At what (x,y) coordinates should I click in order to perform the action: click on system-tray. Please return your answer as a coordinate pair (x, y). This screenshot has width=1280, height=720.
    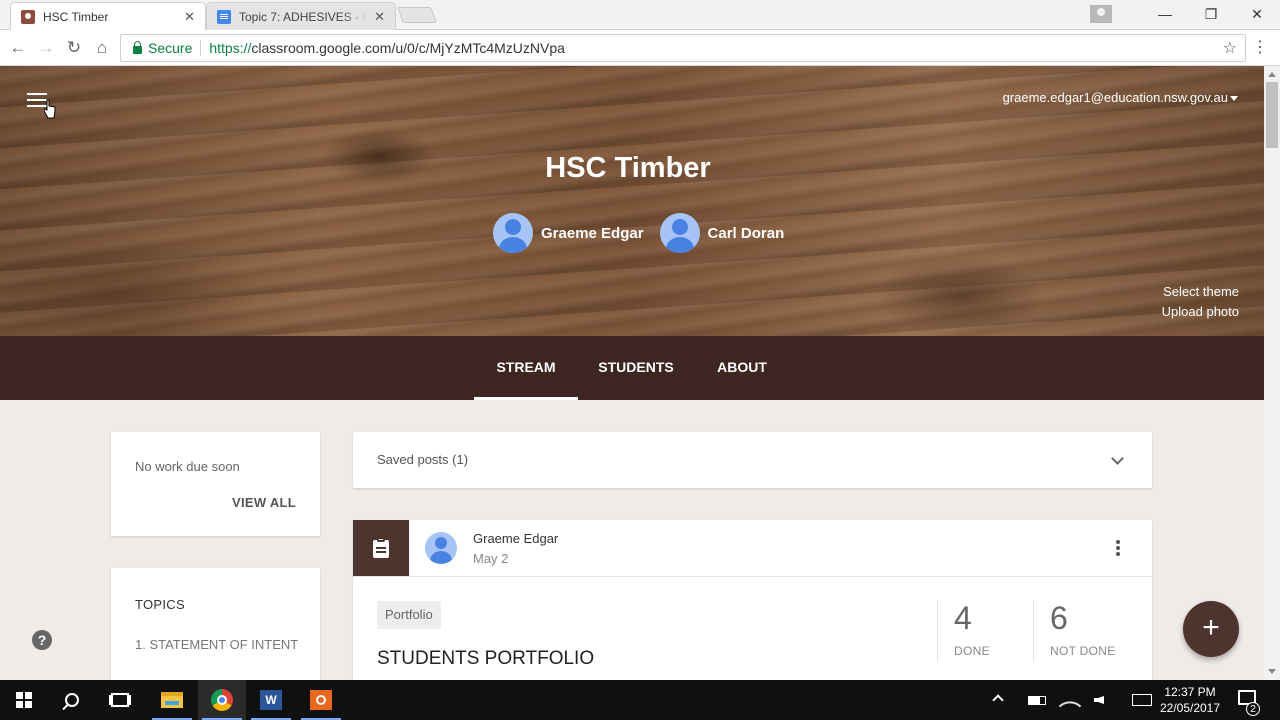
    Looking at the image, I should click on (1074, 700).